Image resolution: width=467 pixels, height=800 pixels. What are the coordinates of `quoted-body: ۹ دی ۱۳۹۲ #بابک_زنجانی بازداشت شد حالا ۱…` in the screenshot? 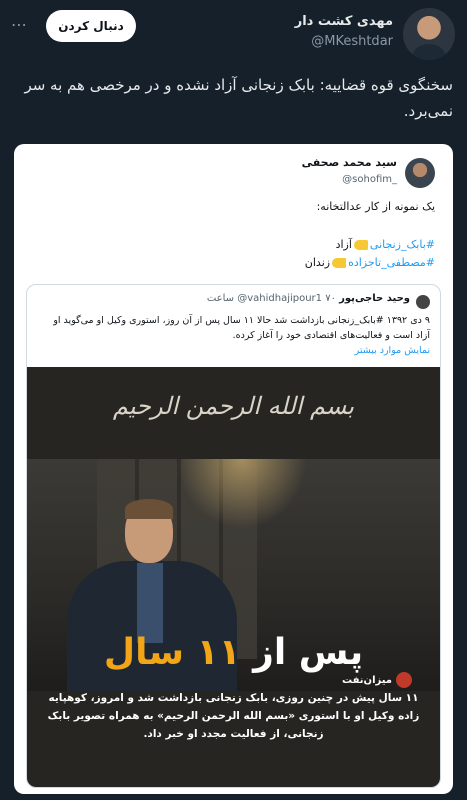 It's located at (241, 328).